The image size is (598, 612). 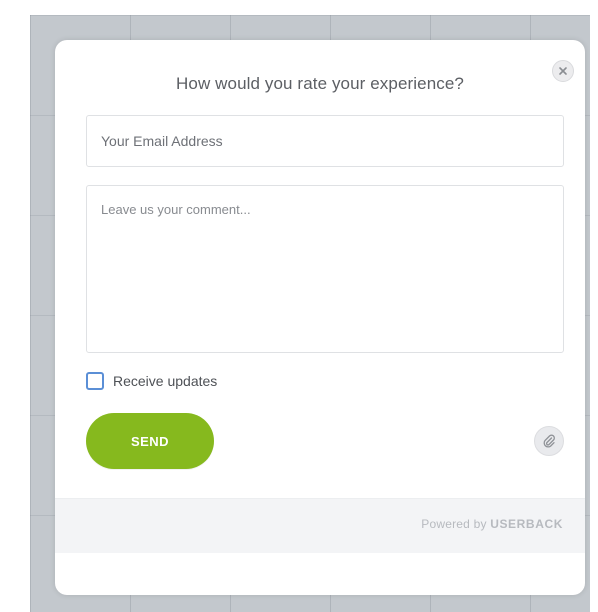 I want to click on attach-button, so click(x=549, y=441).